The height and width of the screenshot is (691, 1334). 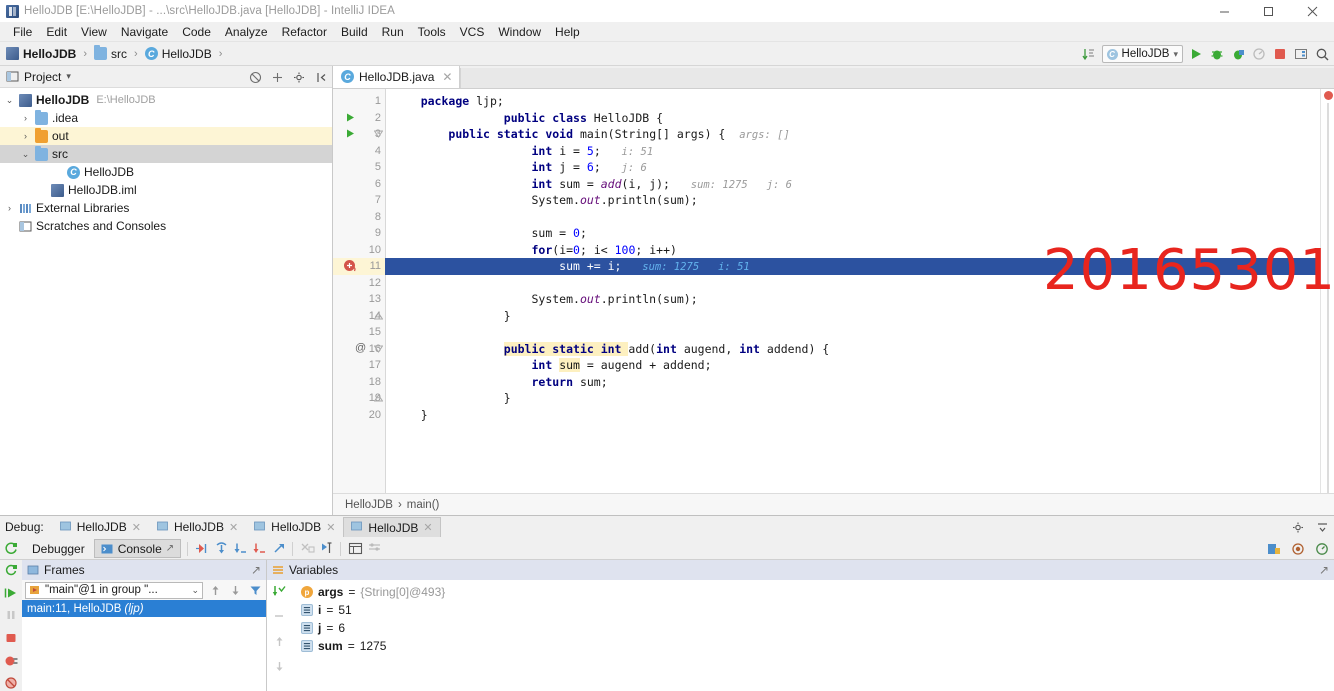 I want to click on variable-row: ☰ sum = 1275, so click(x=812, y=646).